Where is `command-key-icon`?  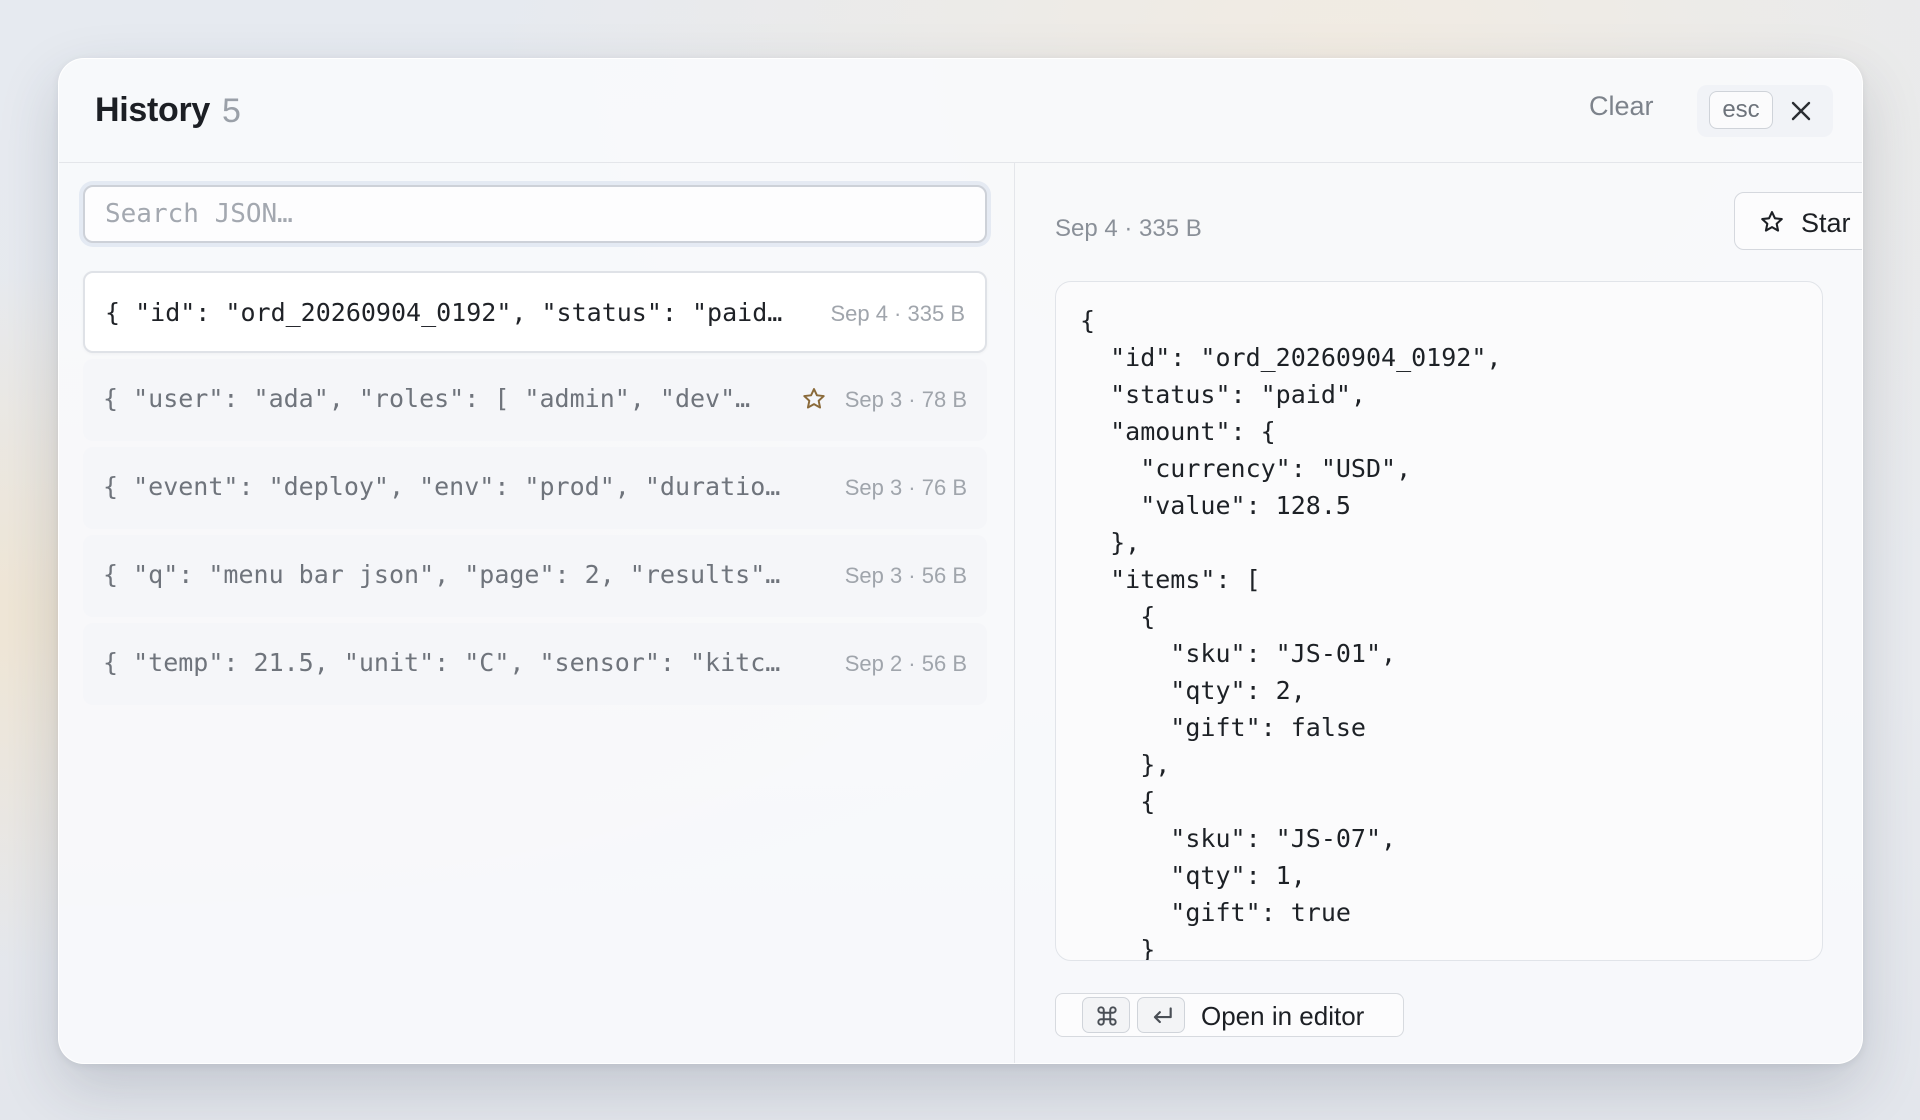 command-key-icon is located at coordinates (1107, 1016).